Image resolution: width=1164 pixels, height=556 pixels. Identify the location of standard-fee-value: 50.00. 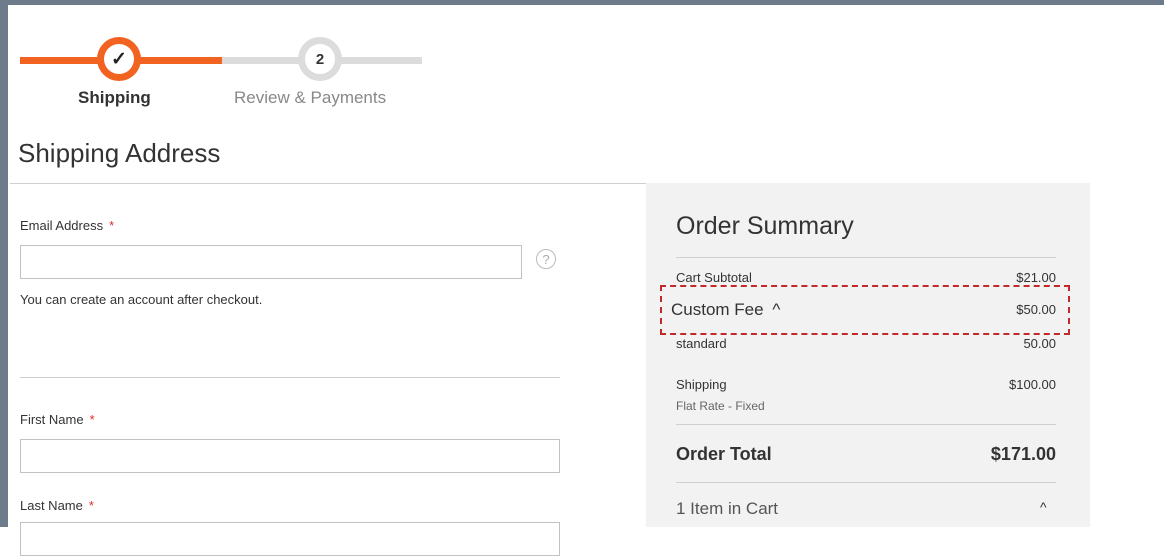
(1039, 343).